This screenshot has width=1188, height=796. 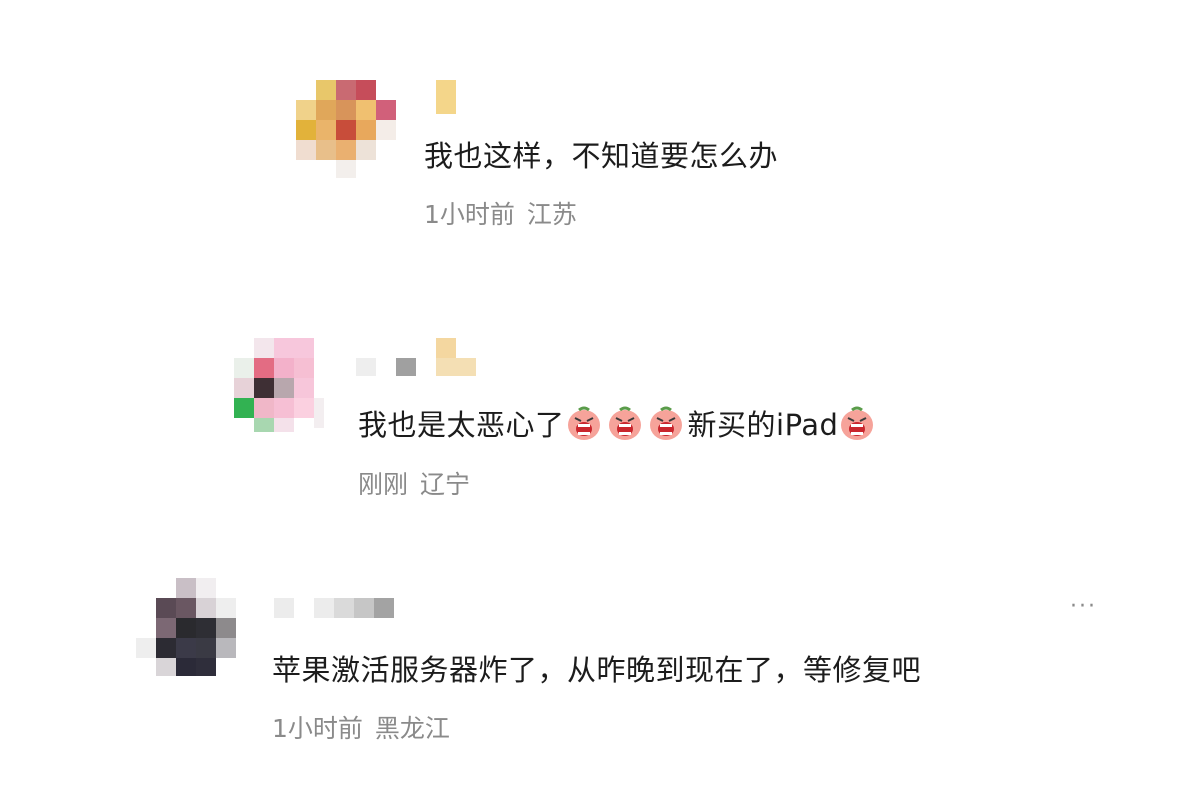 What do you see at coordinates (186, 628) in the screenshot?
I see `avatar` at bounding box center [186, 628].